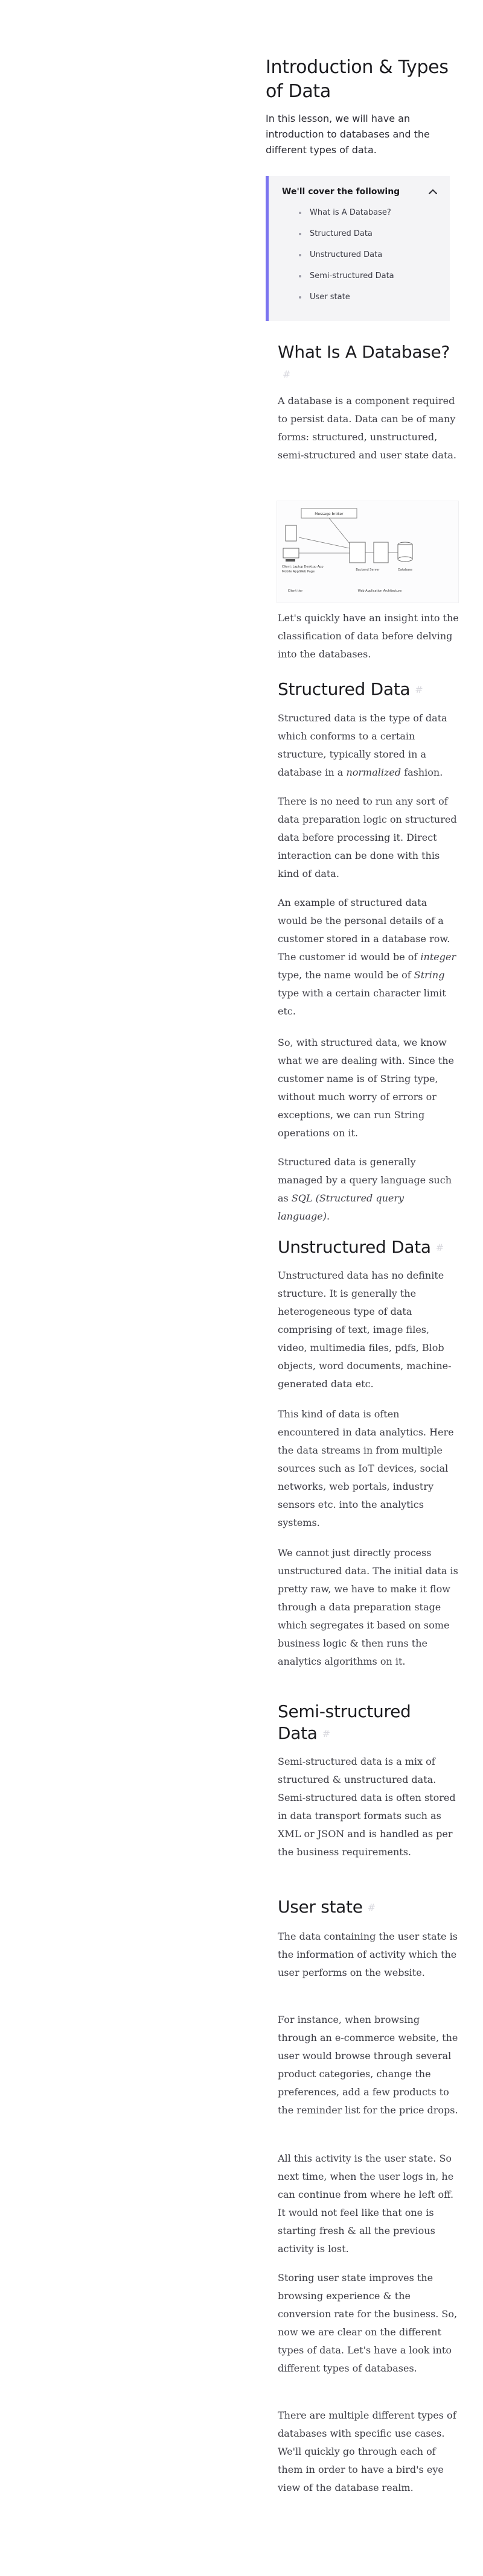  Describe the element at coordinates (327, 1907) in the screenshot. I see `section-heading-user-state: User state #` at that location.